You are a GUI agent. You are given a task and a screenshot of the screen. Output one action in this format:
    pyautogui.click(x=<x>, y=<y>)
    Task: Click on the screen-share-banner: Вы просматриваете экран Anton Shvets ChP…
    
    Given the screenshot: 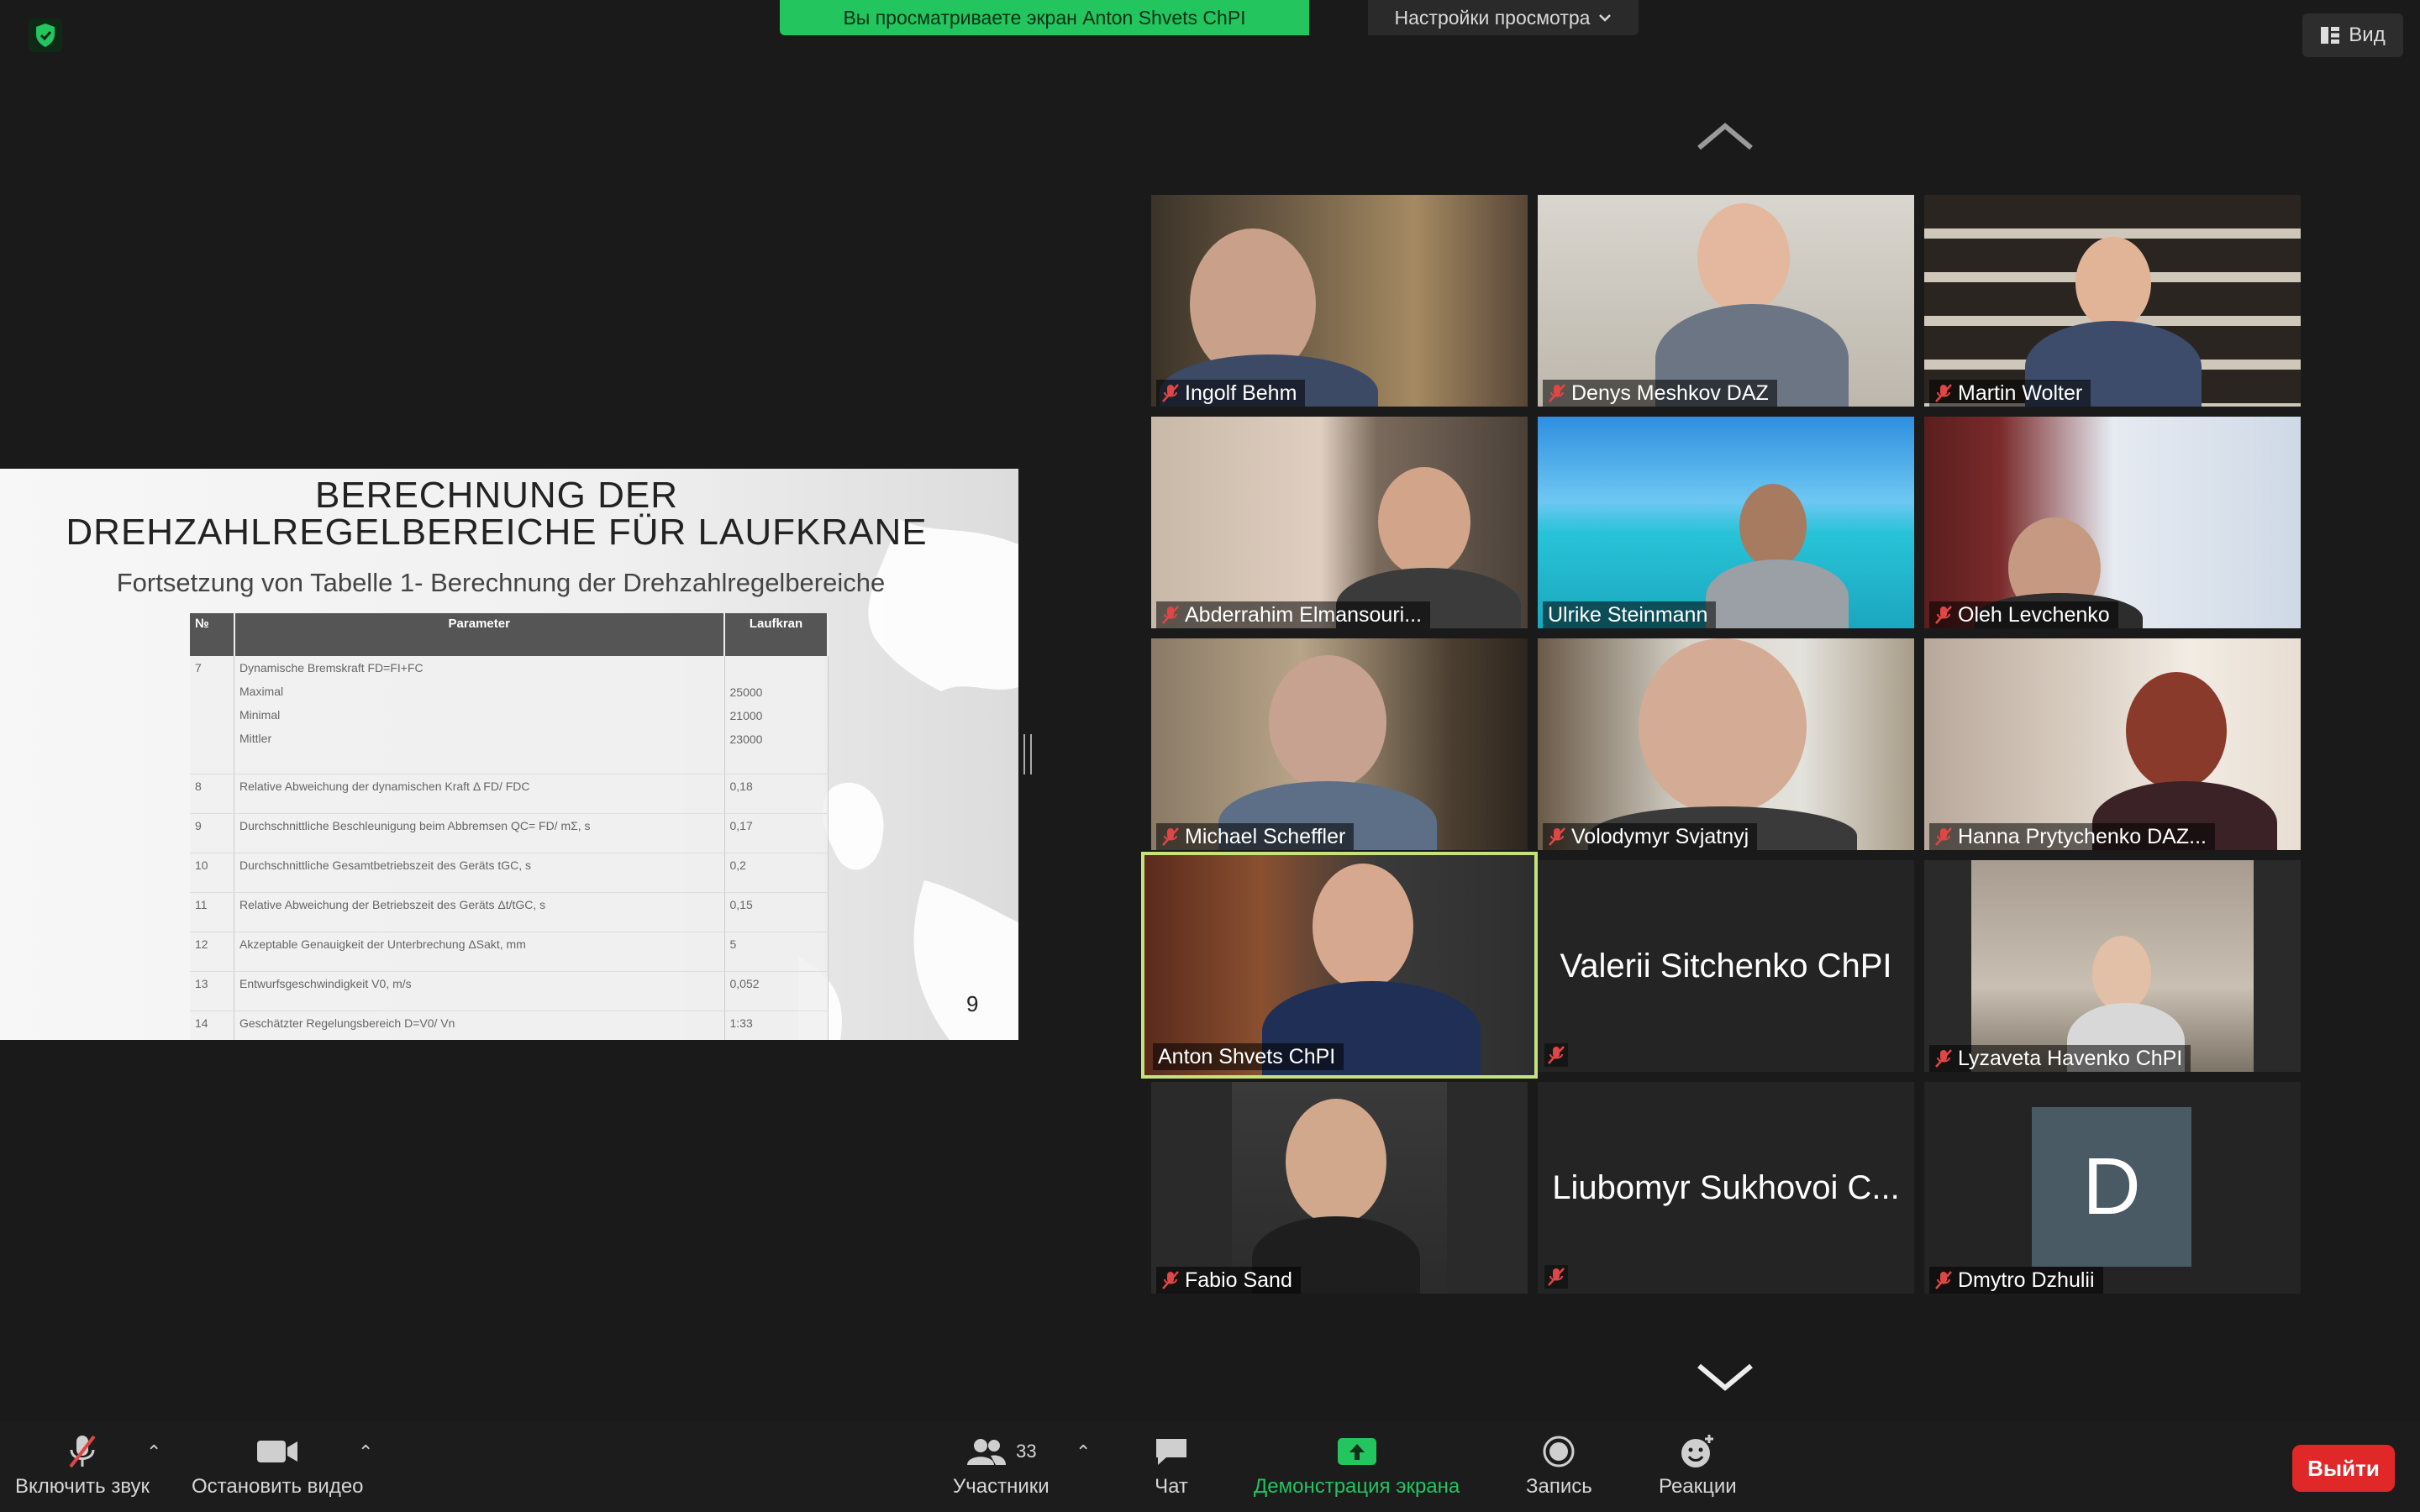 What is the action you would take?
    pyautogui.click(x=1044, y=17)
    